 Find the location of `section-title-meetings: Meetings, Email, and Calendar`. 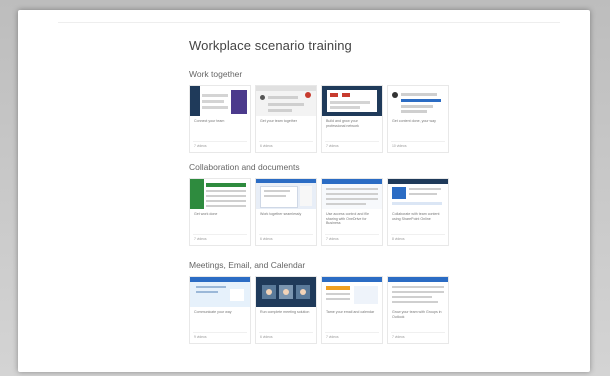

section-title-meetings: Meetings, Email, and Calendar is located at coordinates (247, 265).